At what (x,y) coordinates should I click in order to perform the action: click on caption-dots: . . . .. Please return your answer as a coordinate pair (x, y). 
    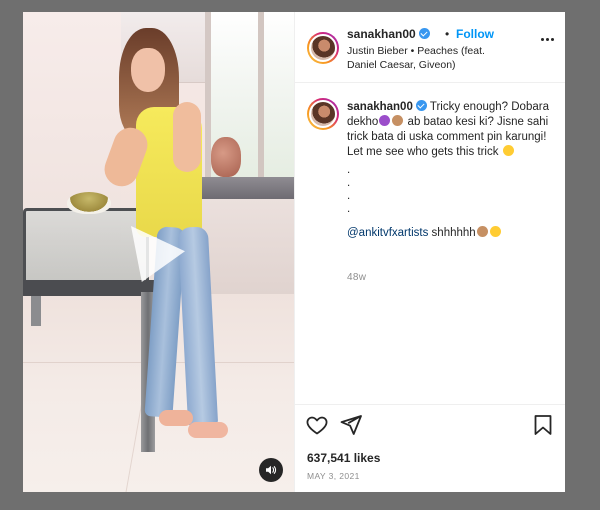
    Looking at the image, I should click on (452, 190).